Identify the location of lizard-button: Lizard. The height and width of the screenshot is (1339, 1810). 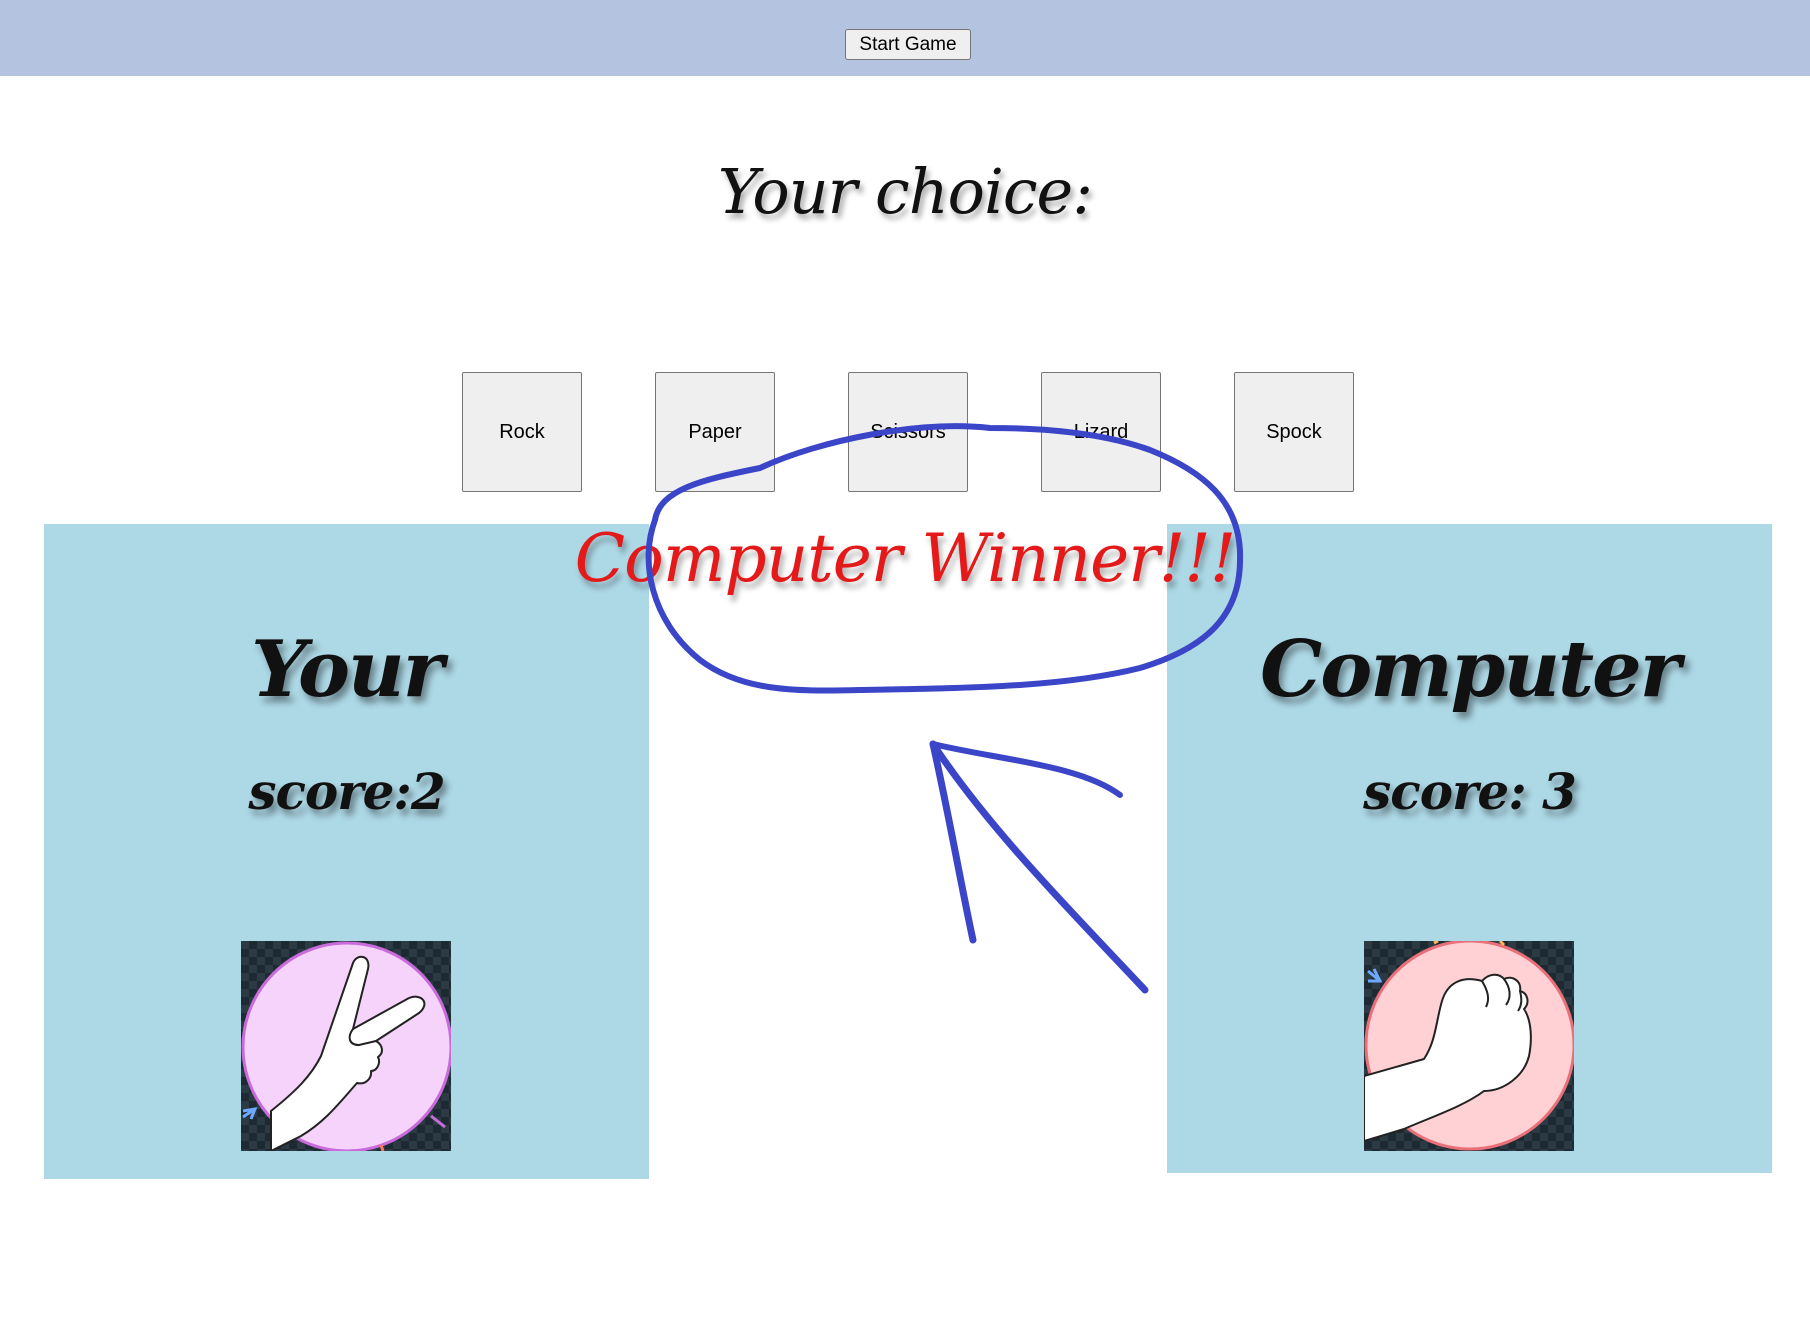
(1101, 432).